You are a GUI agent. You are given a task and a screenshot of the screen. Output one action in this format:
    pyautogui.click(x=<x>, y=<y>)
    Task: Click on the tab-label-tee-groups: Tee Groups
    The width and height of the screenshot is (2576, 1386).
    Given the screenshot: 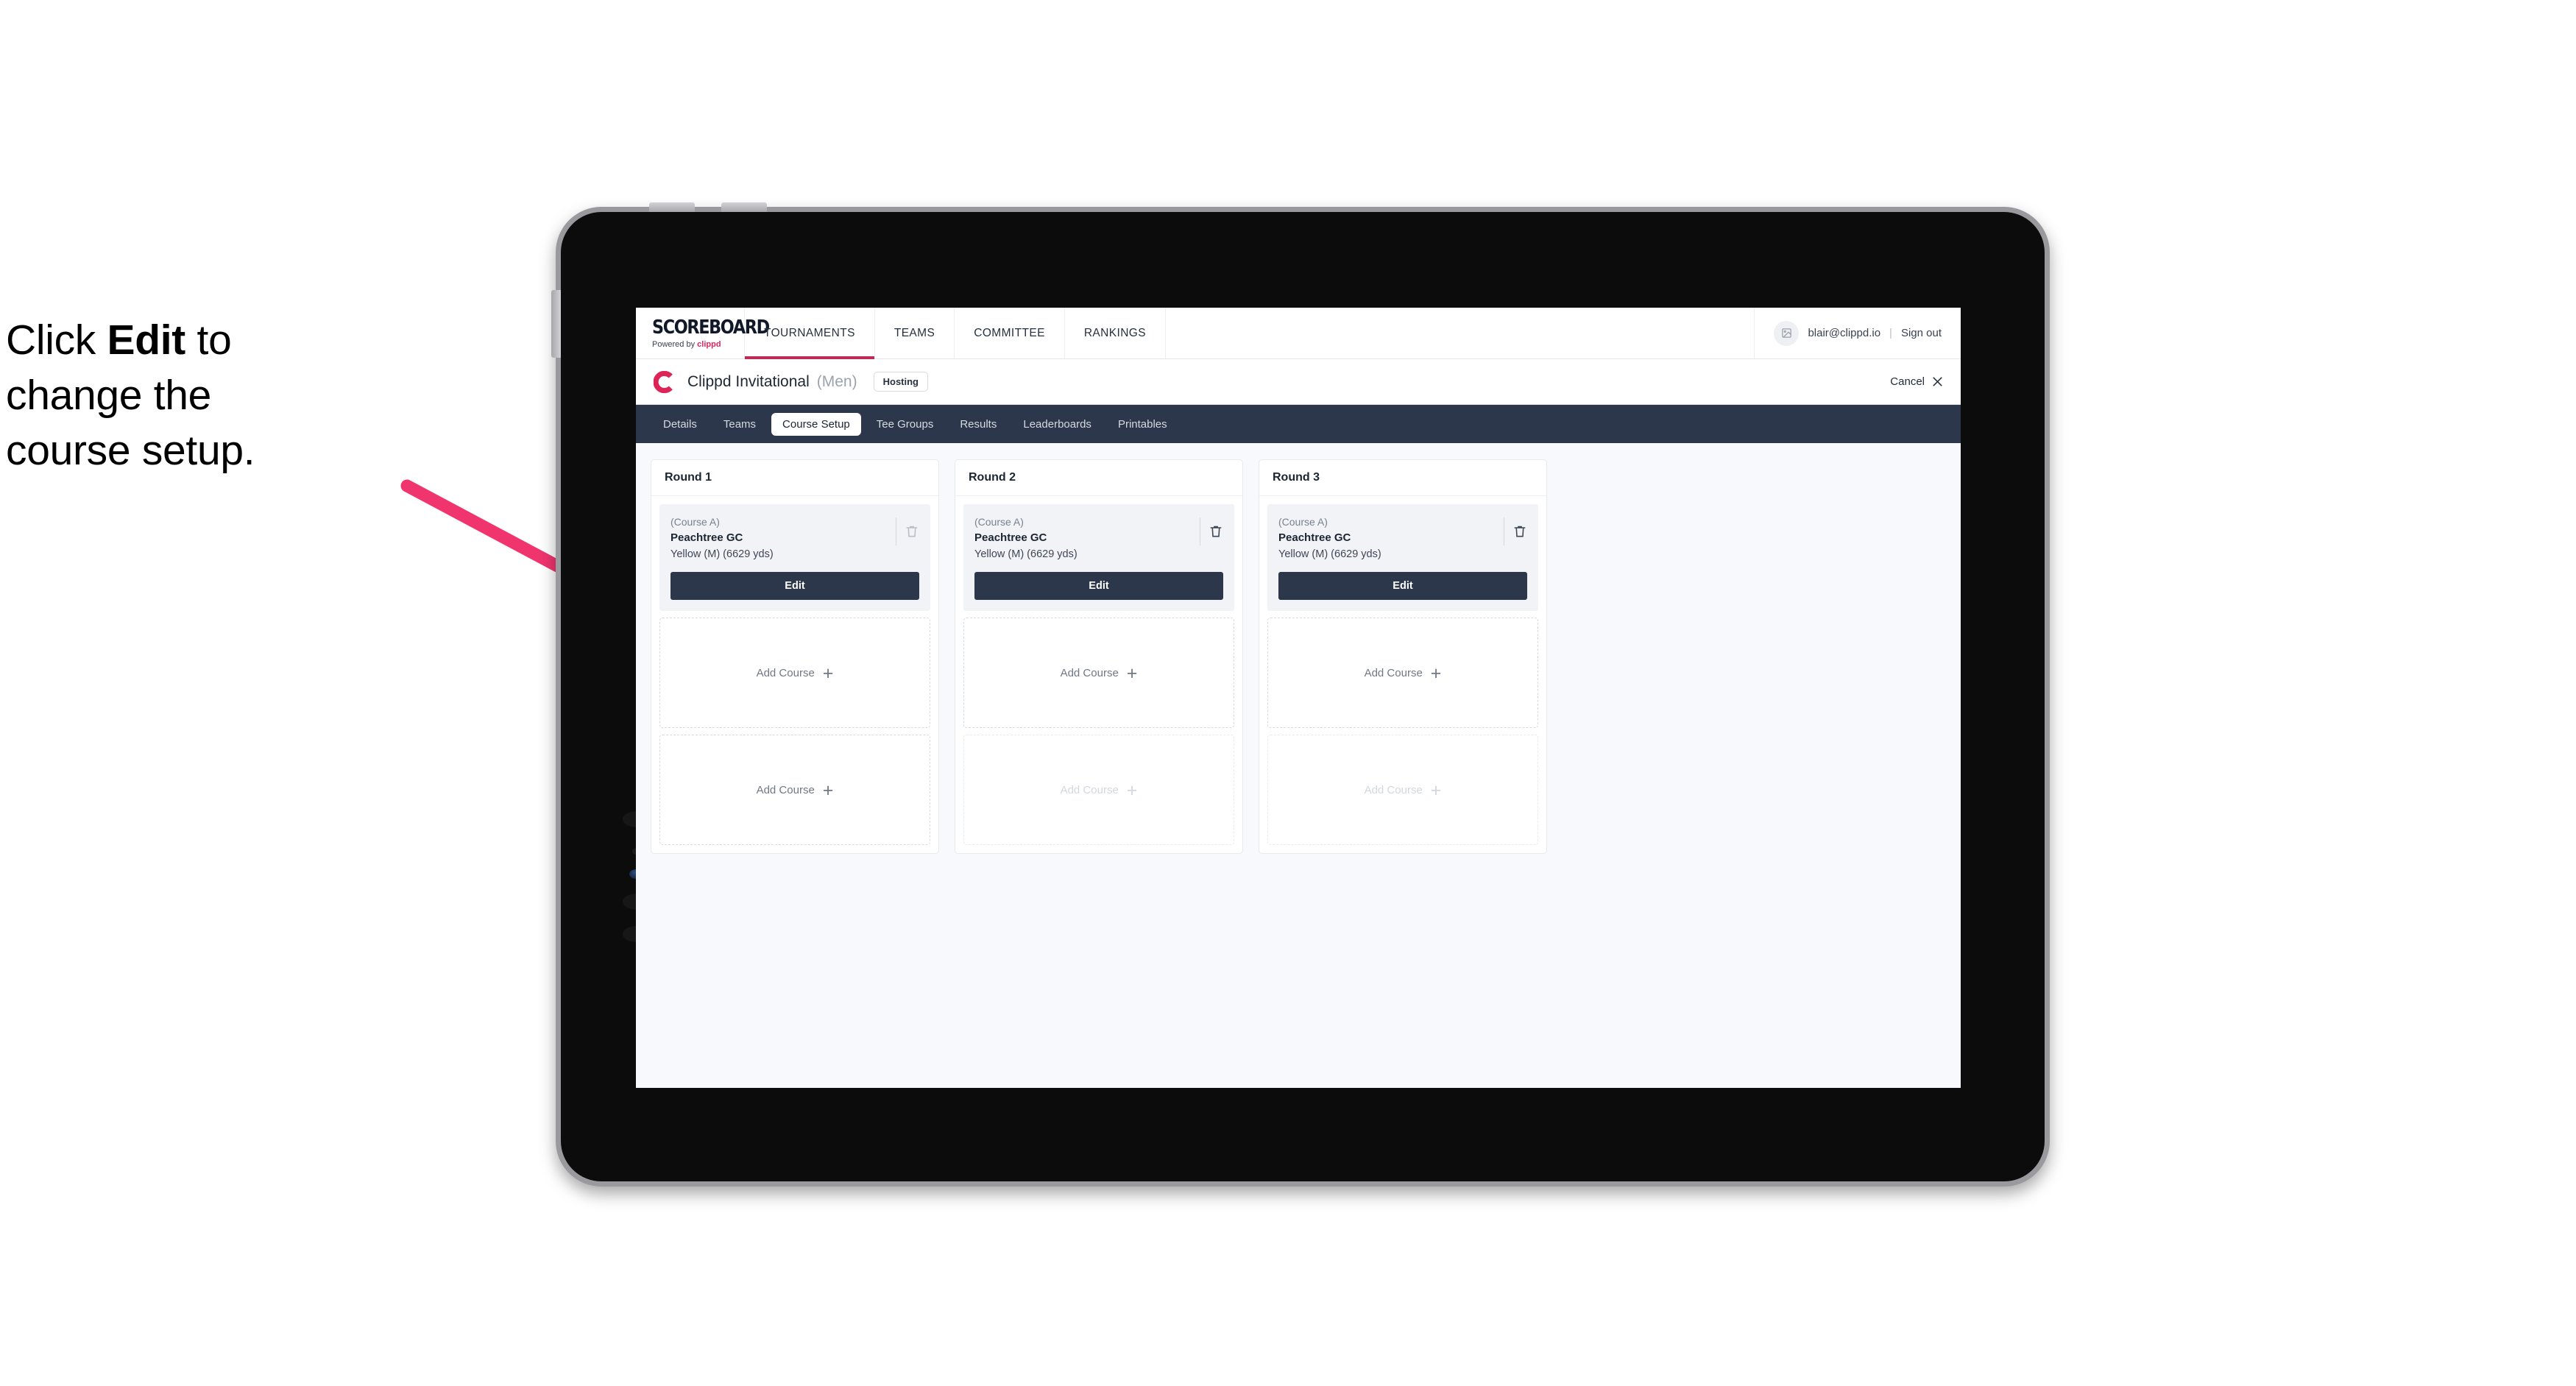 What is the action you would take?
    pyautogui.click(x=905, y=424)
    